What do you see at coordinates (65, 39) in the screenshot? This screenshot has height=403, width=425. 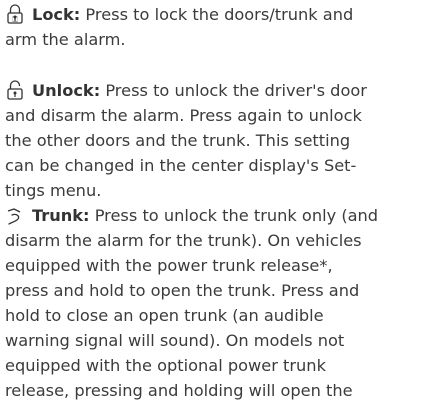 I see `lock-text-line-2: arm the alarm.` at bounding box center [65, 39].